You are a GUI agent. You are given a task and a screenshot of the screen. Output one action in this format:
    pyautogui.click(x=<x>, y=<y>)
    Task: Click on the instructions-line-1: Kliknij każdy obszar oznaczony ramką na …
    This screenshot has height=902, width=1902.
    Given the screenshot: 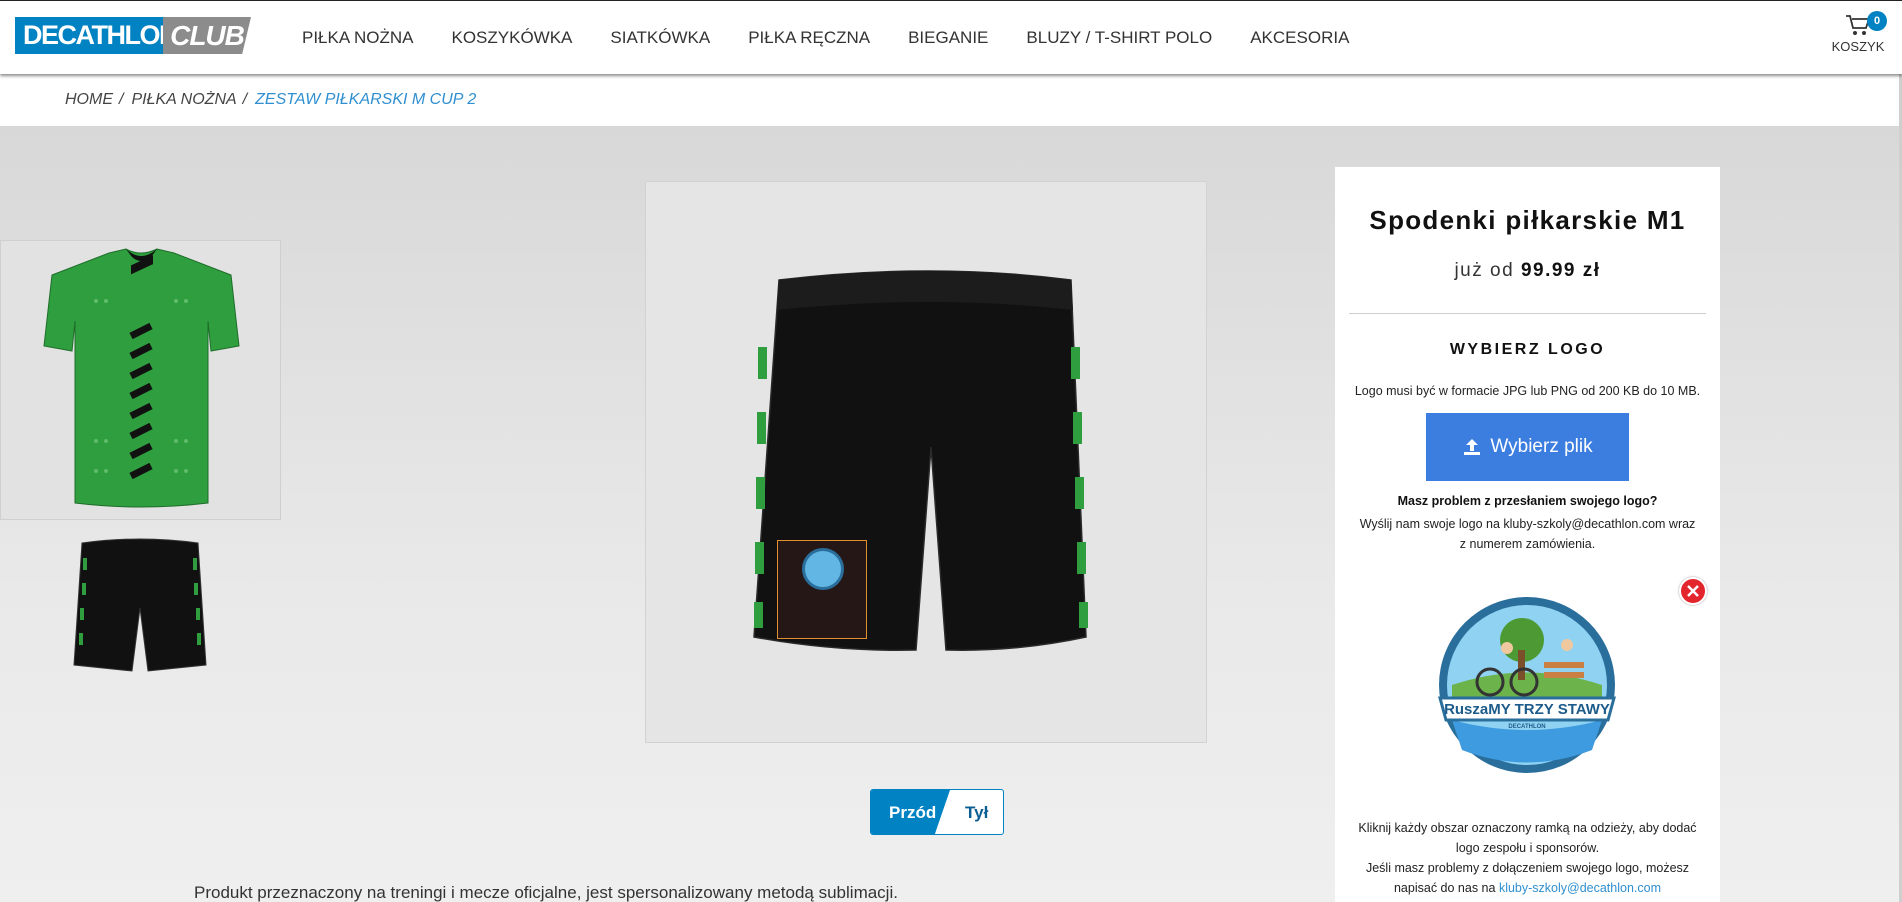 What is the action you would take?
    pyautogui.click(x=1527, y=838)
    